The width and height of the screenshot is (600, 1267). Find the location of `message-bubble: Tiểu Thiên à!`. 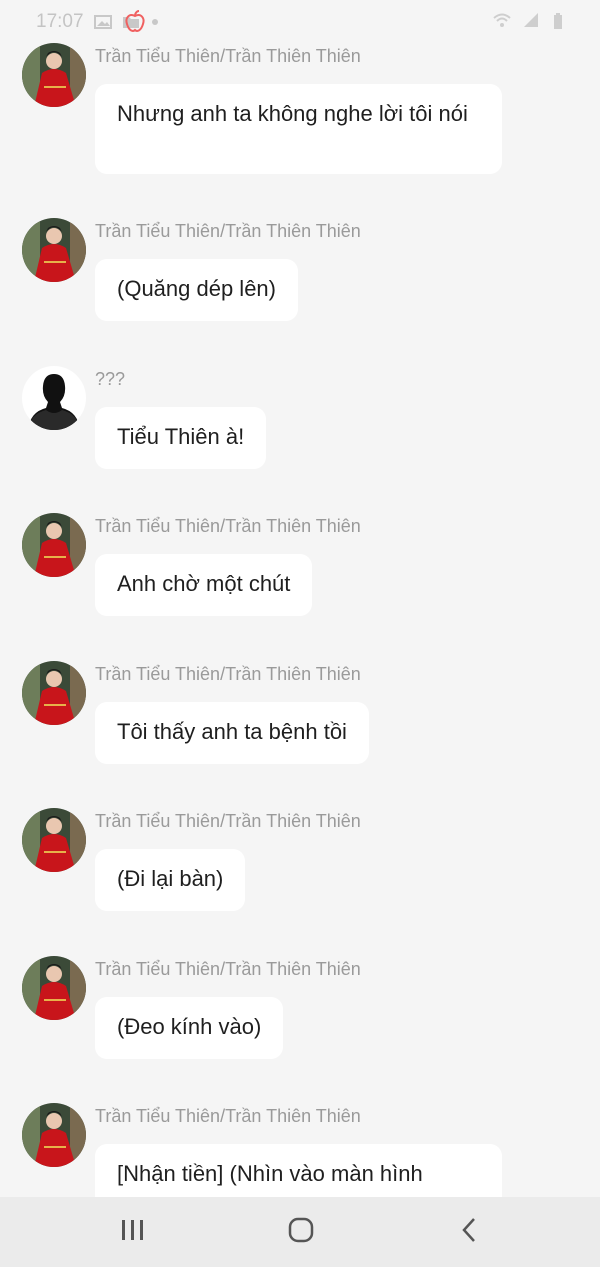

message-bubble: Tiểu Thiên à! is located at coordinates (181, 438).